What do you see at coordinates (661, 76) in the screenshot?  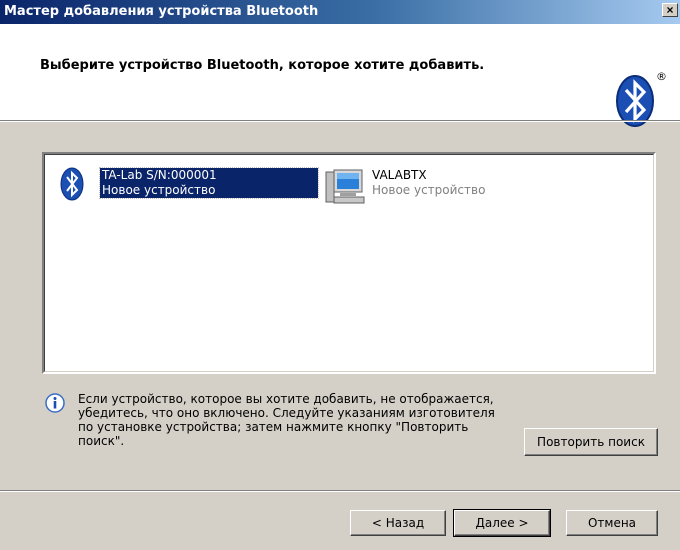 I see `registered-mark: ®` at bounding box center [661, 76].